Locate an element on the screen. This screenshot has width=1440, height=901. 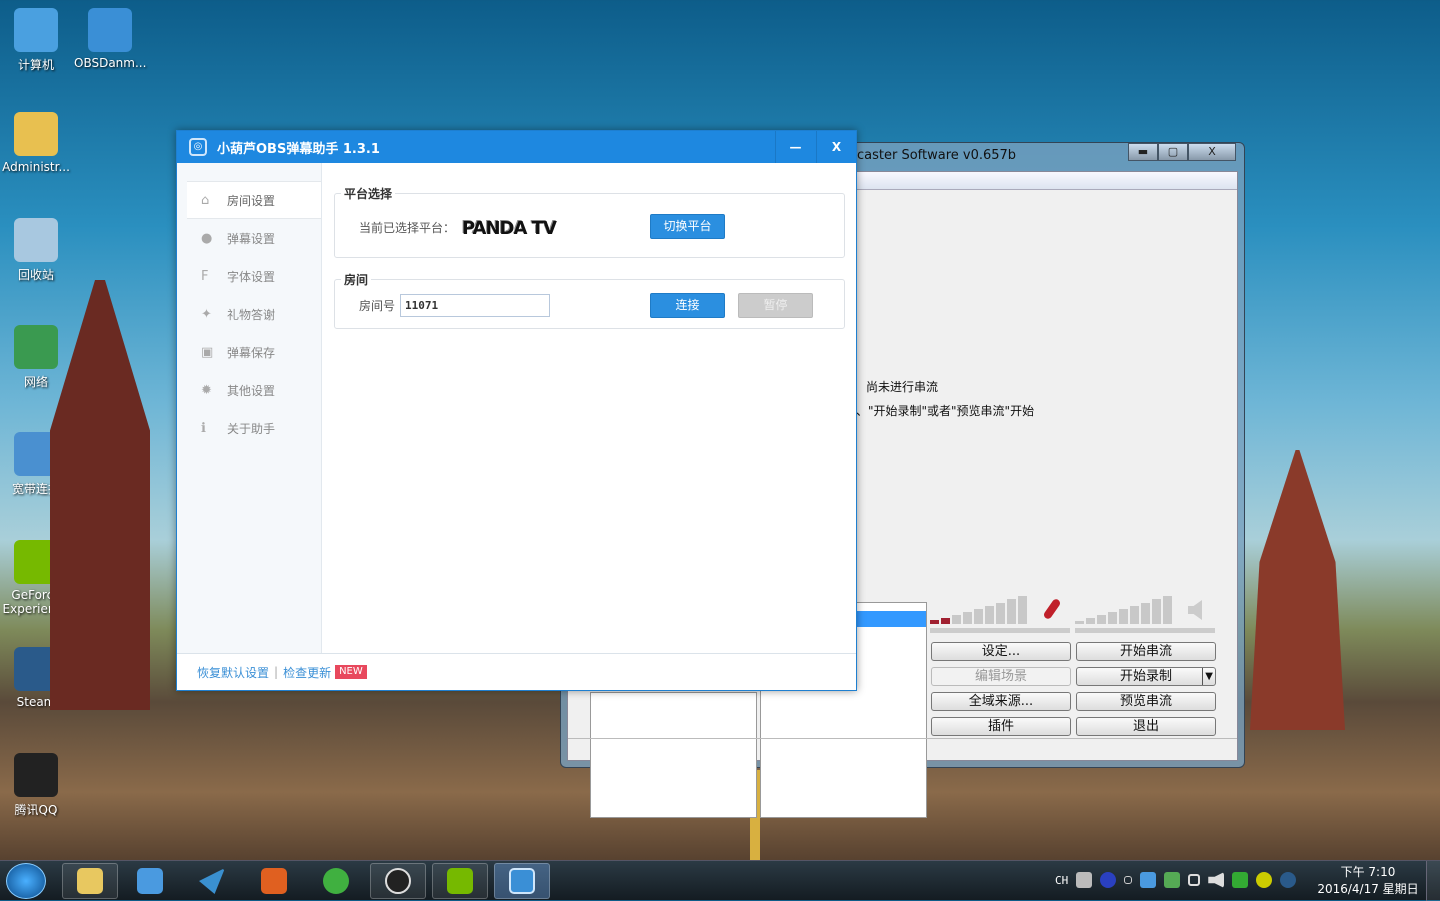
taskbar-baidu-cloud is located at coordinates (150, 881).